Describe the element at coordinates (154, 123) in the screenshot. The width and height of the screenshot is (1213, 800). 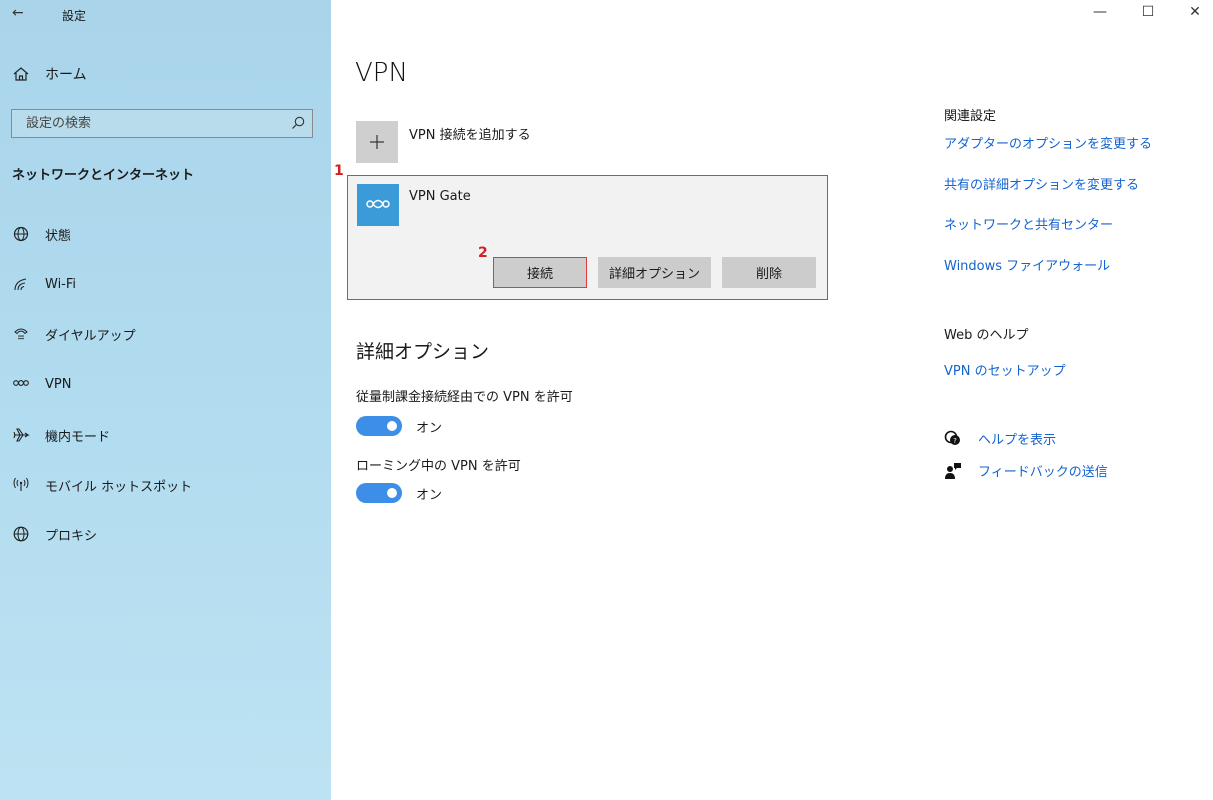
I see `search-input` at that location.